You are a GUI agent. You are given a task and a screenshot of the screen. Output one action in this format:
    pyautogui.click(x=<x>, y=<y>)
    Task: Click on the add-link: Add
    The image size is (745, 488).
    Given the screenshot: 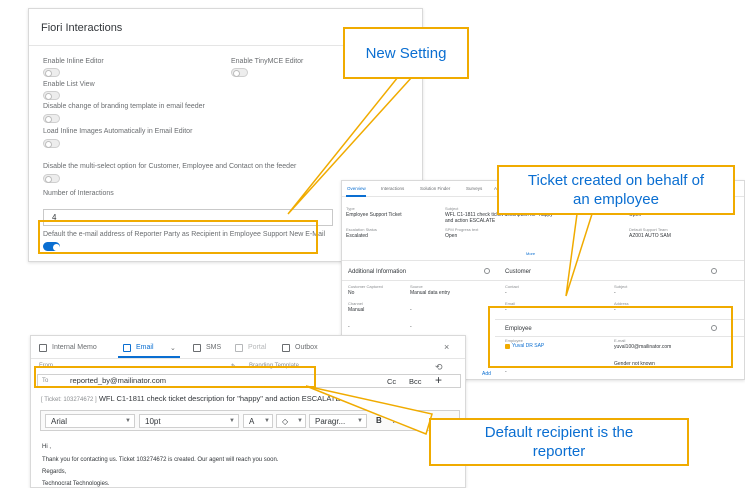 What is the action you would take?
    pyautogui.click(x=486, y=374)
    